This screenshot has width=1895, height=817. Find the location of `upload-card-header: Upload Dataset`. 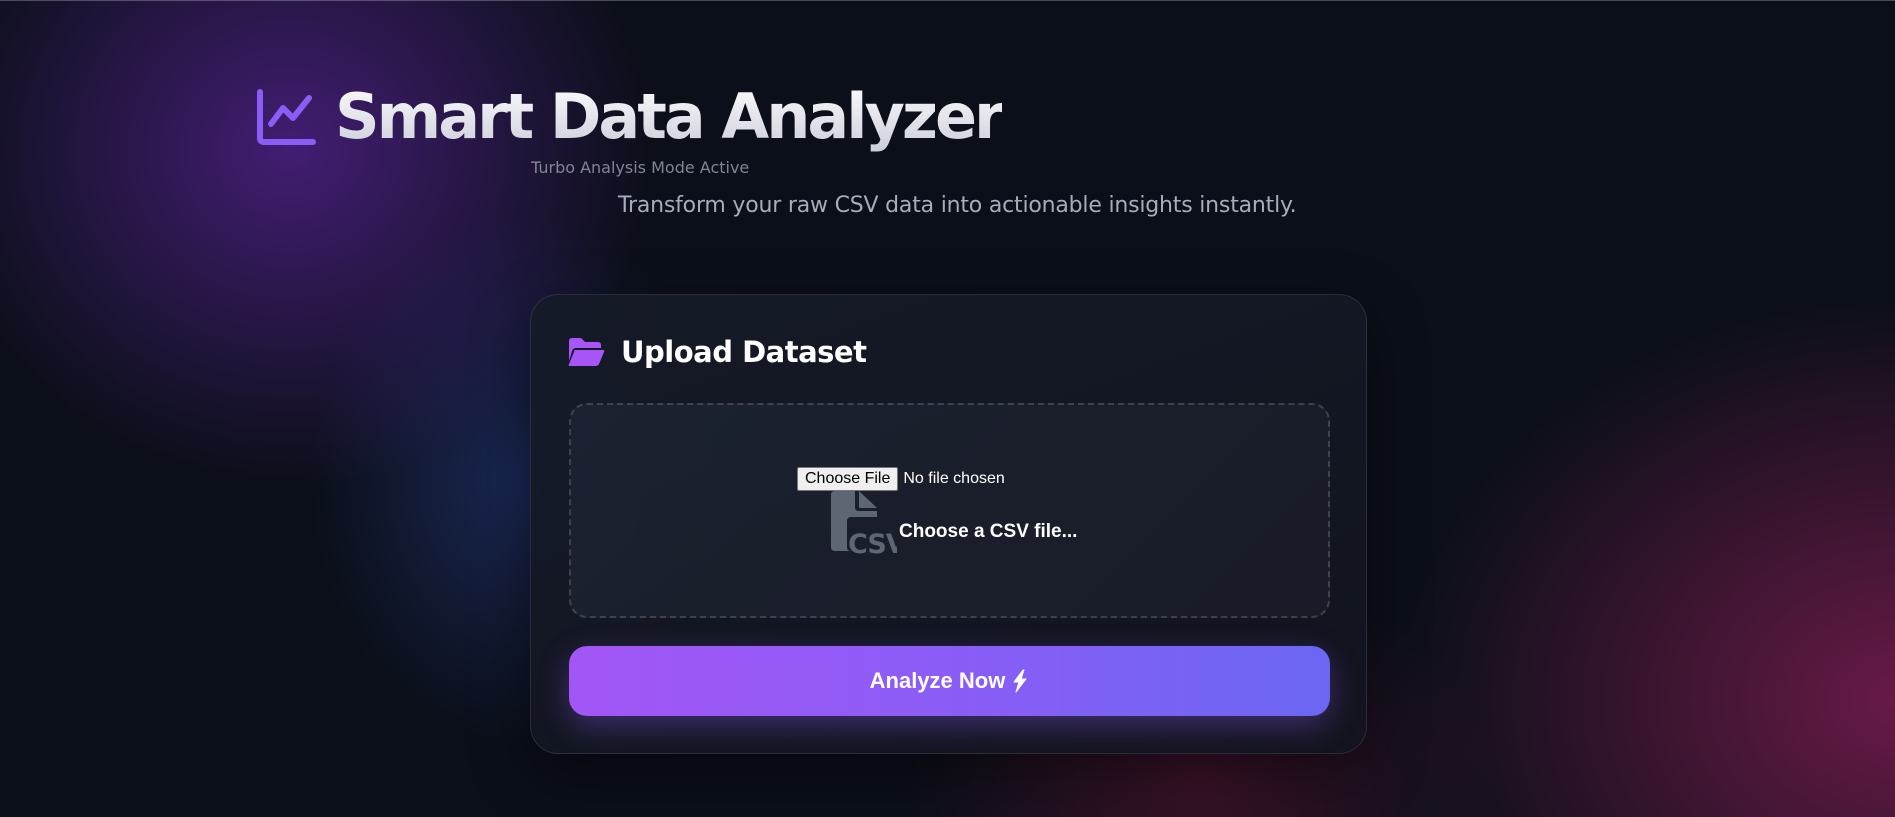

upload-card-header: Upload Dataset is located at coordinates (717, 352).